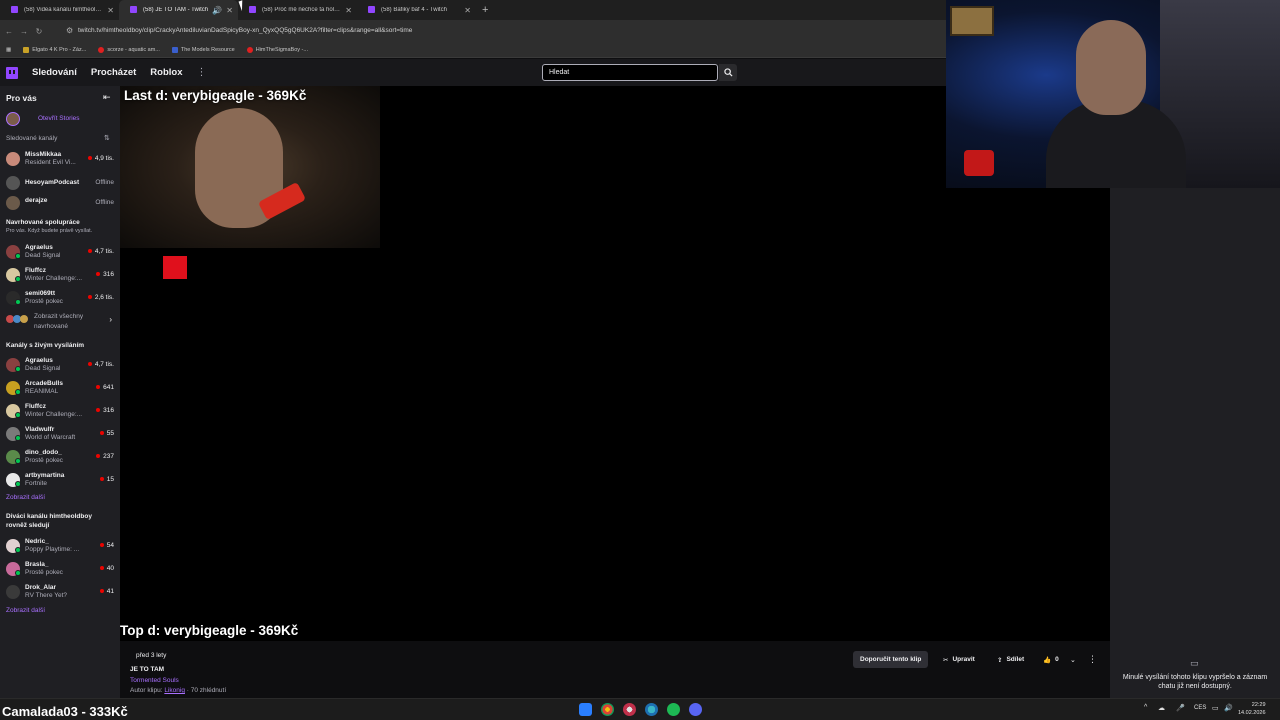 The width and height of the screenshot is (1280, 720). Describe the element at coordinates (252, 9) in the screenshot. I see `twitch-favicon-icon` at that location.